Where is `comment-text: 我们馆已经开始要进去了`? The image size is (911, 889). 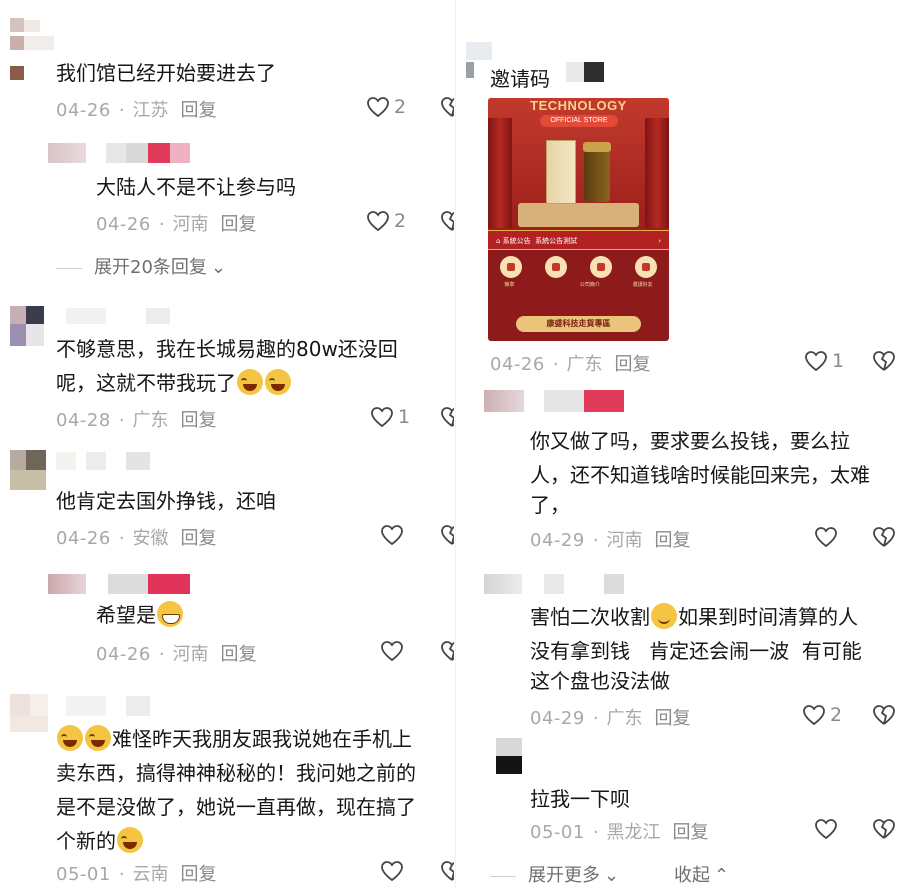
comment-text: 我们馆已经开始要进去了 is located at coordinates (166, 73).